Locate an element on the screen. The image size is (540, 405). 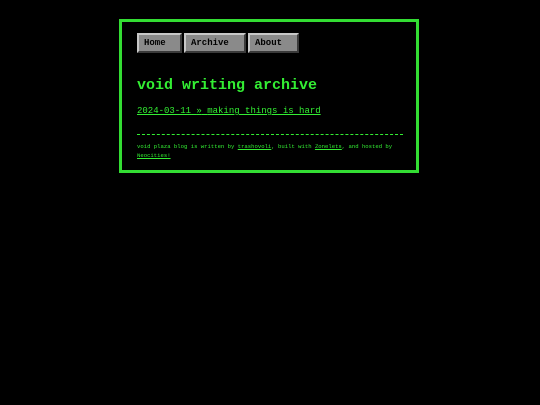
entry-title: making things is hard is located at coordinates (264, 111).